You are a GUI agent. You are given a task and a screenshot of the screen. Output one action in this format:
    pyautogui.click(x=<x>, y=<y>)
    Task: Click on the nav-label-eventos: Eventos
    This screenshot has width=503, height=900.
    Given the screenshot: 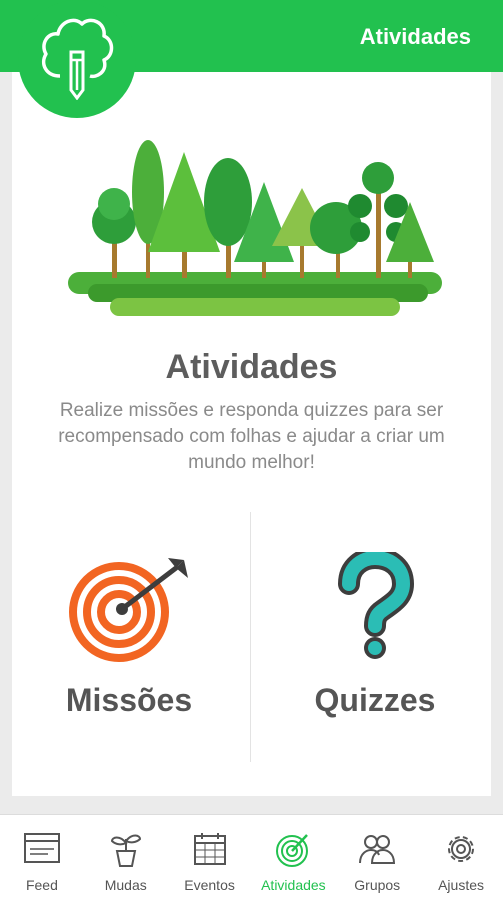 What is the action you would take?
    pyautogui.click(x=209, y=885)
    